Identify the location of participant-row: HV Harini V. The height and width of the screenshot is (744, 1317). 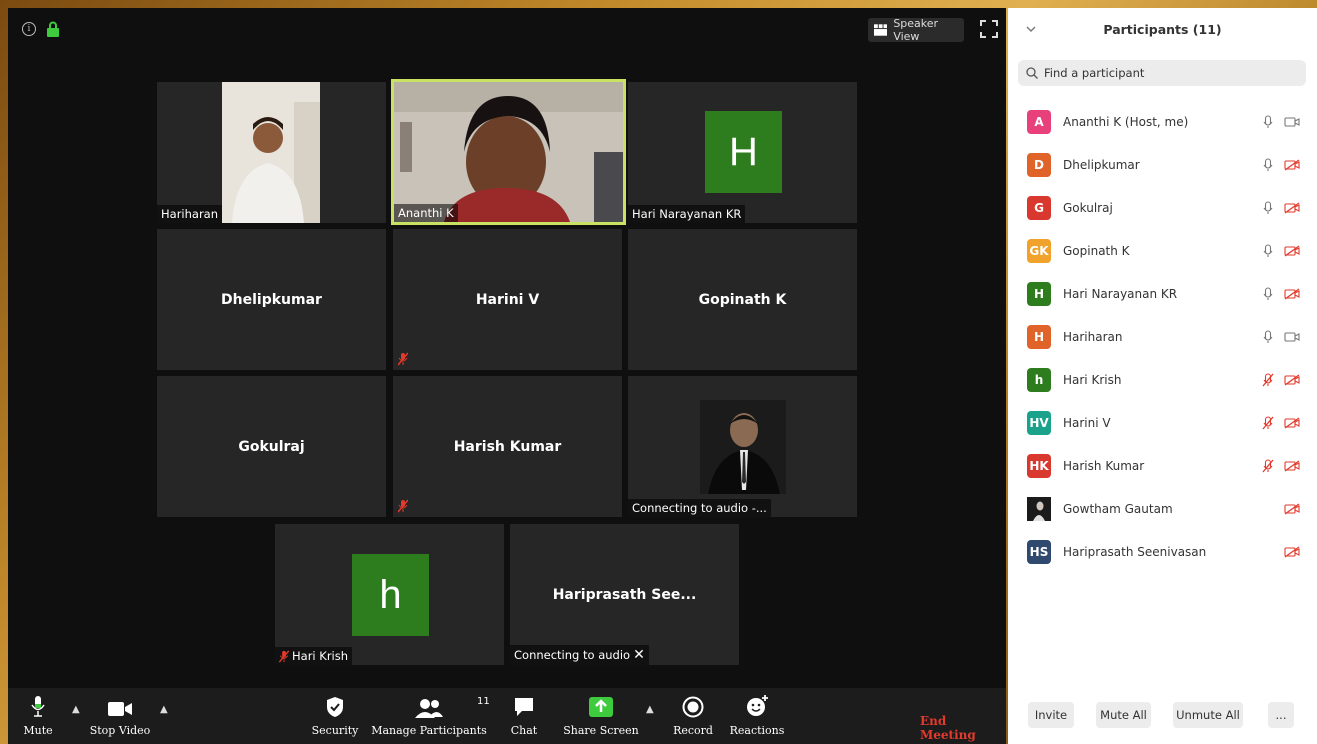
(1162, 423).